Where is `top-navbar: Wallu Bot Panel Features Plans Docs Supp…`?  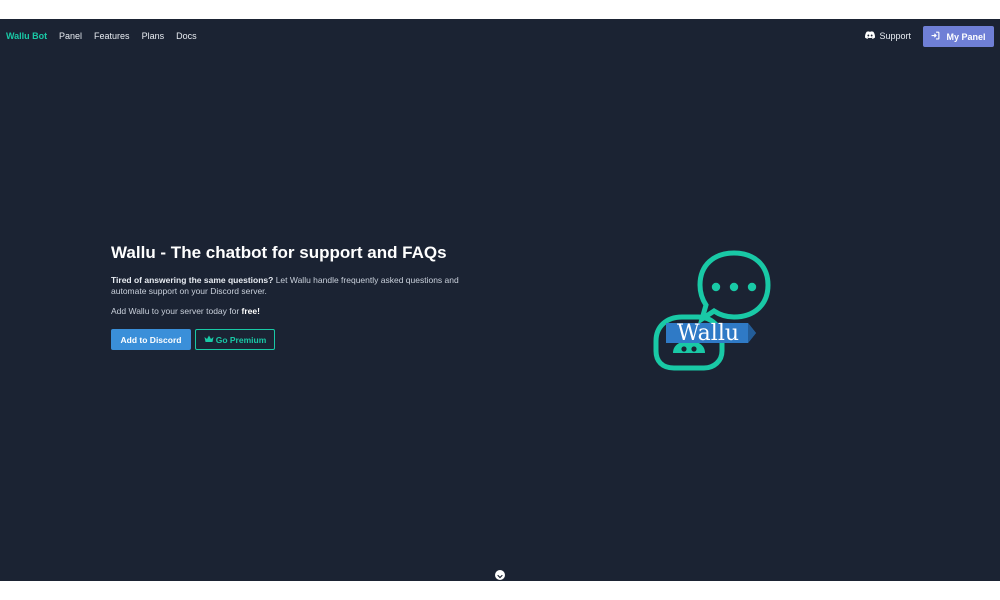
top-navbar: Wallu Bot Panel Features Plans Docs Supp… is located at coordinates (500, 36).